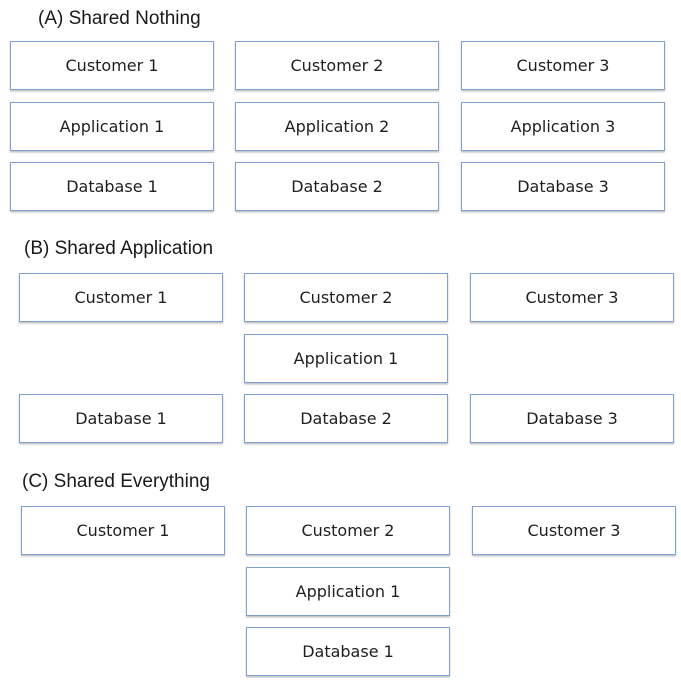  Describe the element at coordinates (119, 18) in the screenshot. I see `section-title-shared-nothing: (A) Shared Nothing` at that location.